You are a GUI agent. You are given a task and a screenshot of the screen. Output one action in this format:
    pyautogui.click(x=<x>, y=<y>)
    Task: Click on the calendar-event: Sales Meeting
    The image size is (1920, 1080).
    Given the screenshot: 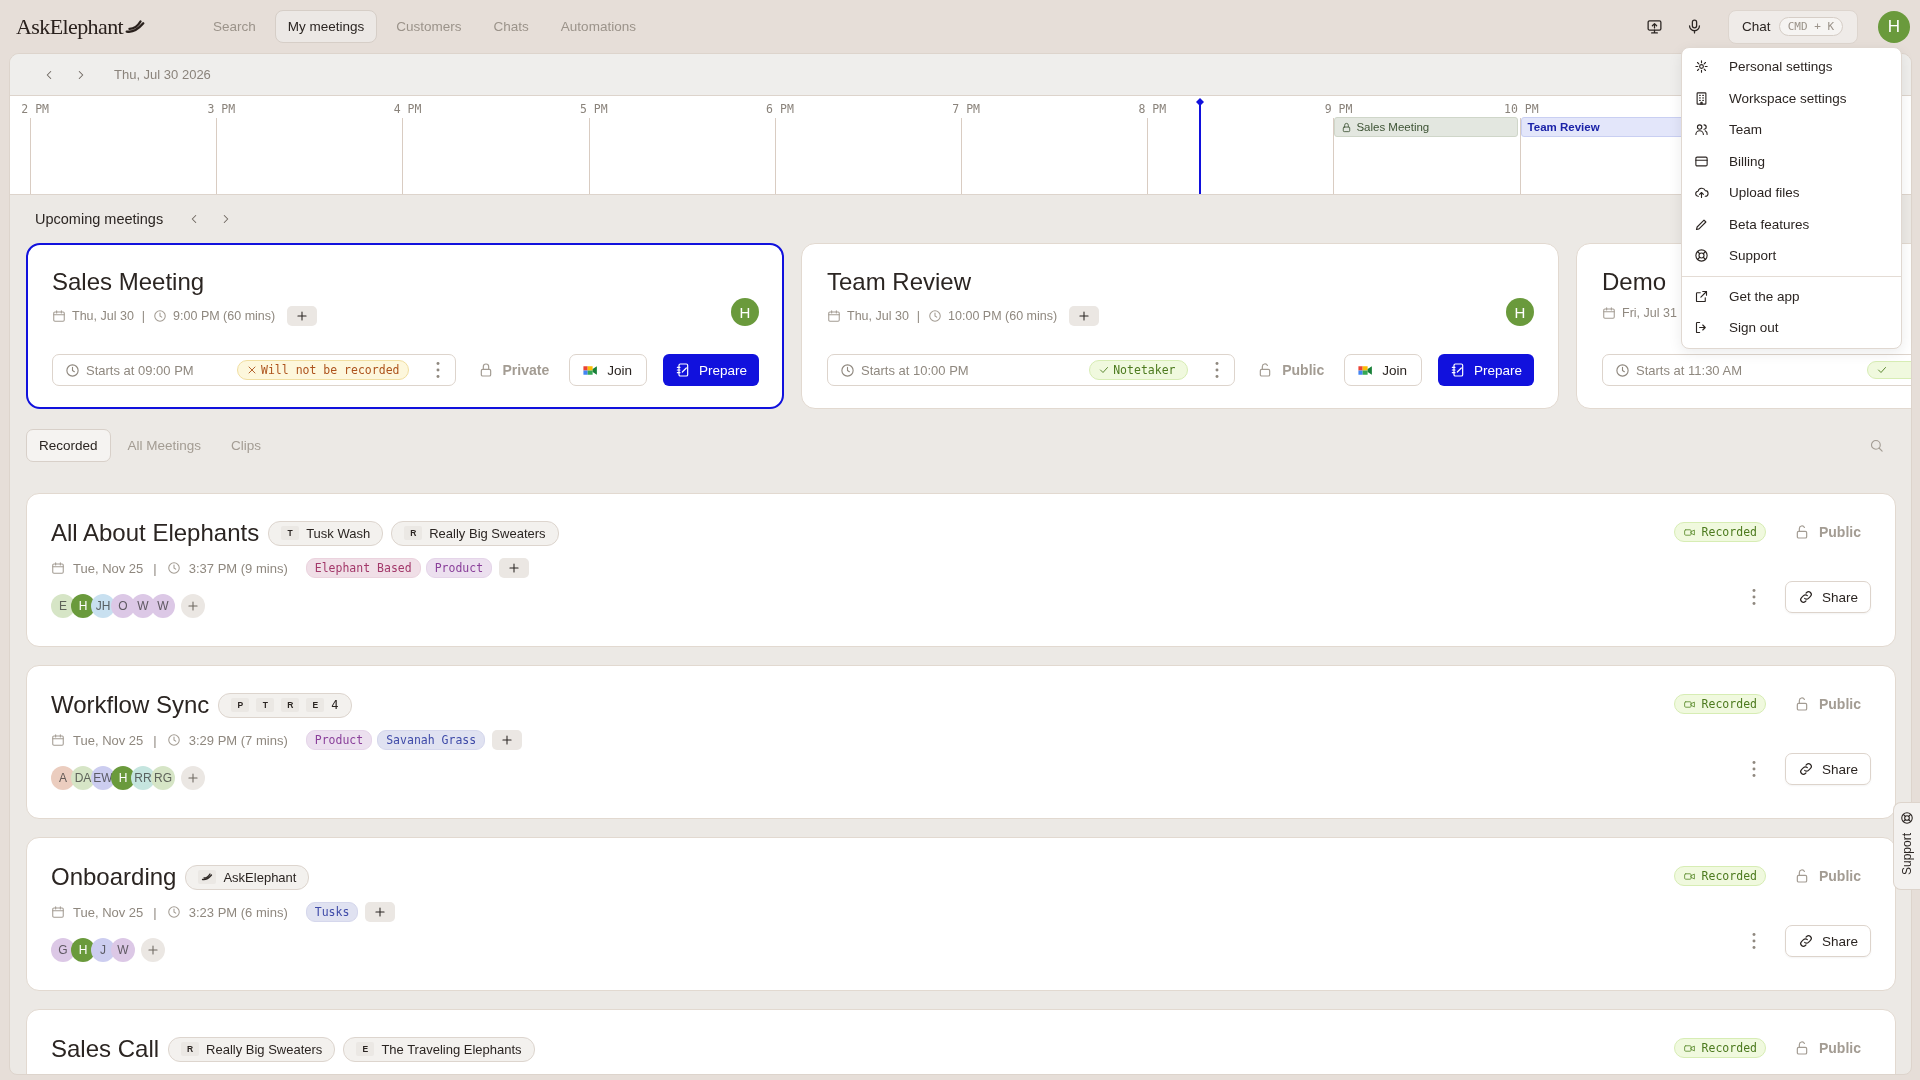 What is the action you would take?
    pyautogui.click(x=1426, y=127)
    